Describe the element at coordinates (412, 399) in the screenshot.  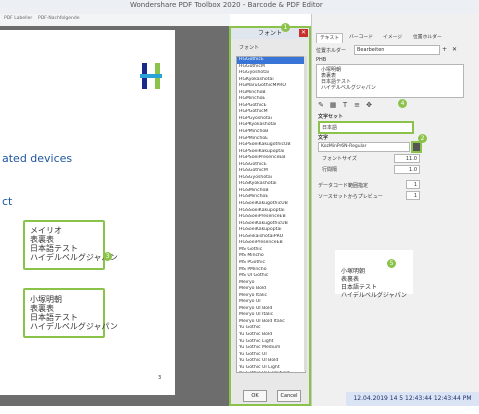
I see `taskbar-clock: 12.04.2019 14 5 12:43:44 12:43:44 PM` at that location.